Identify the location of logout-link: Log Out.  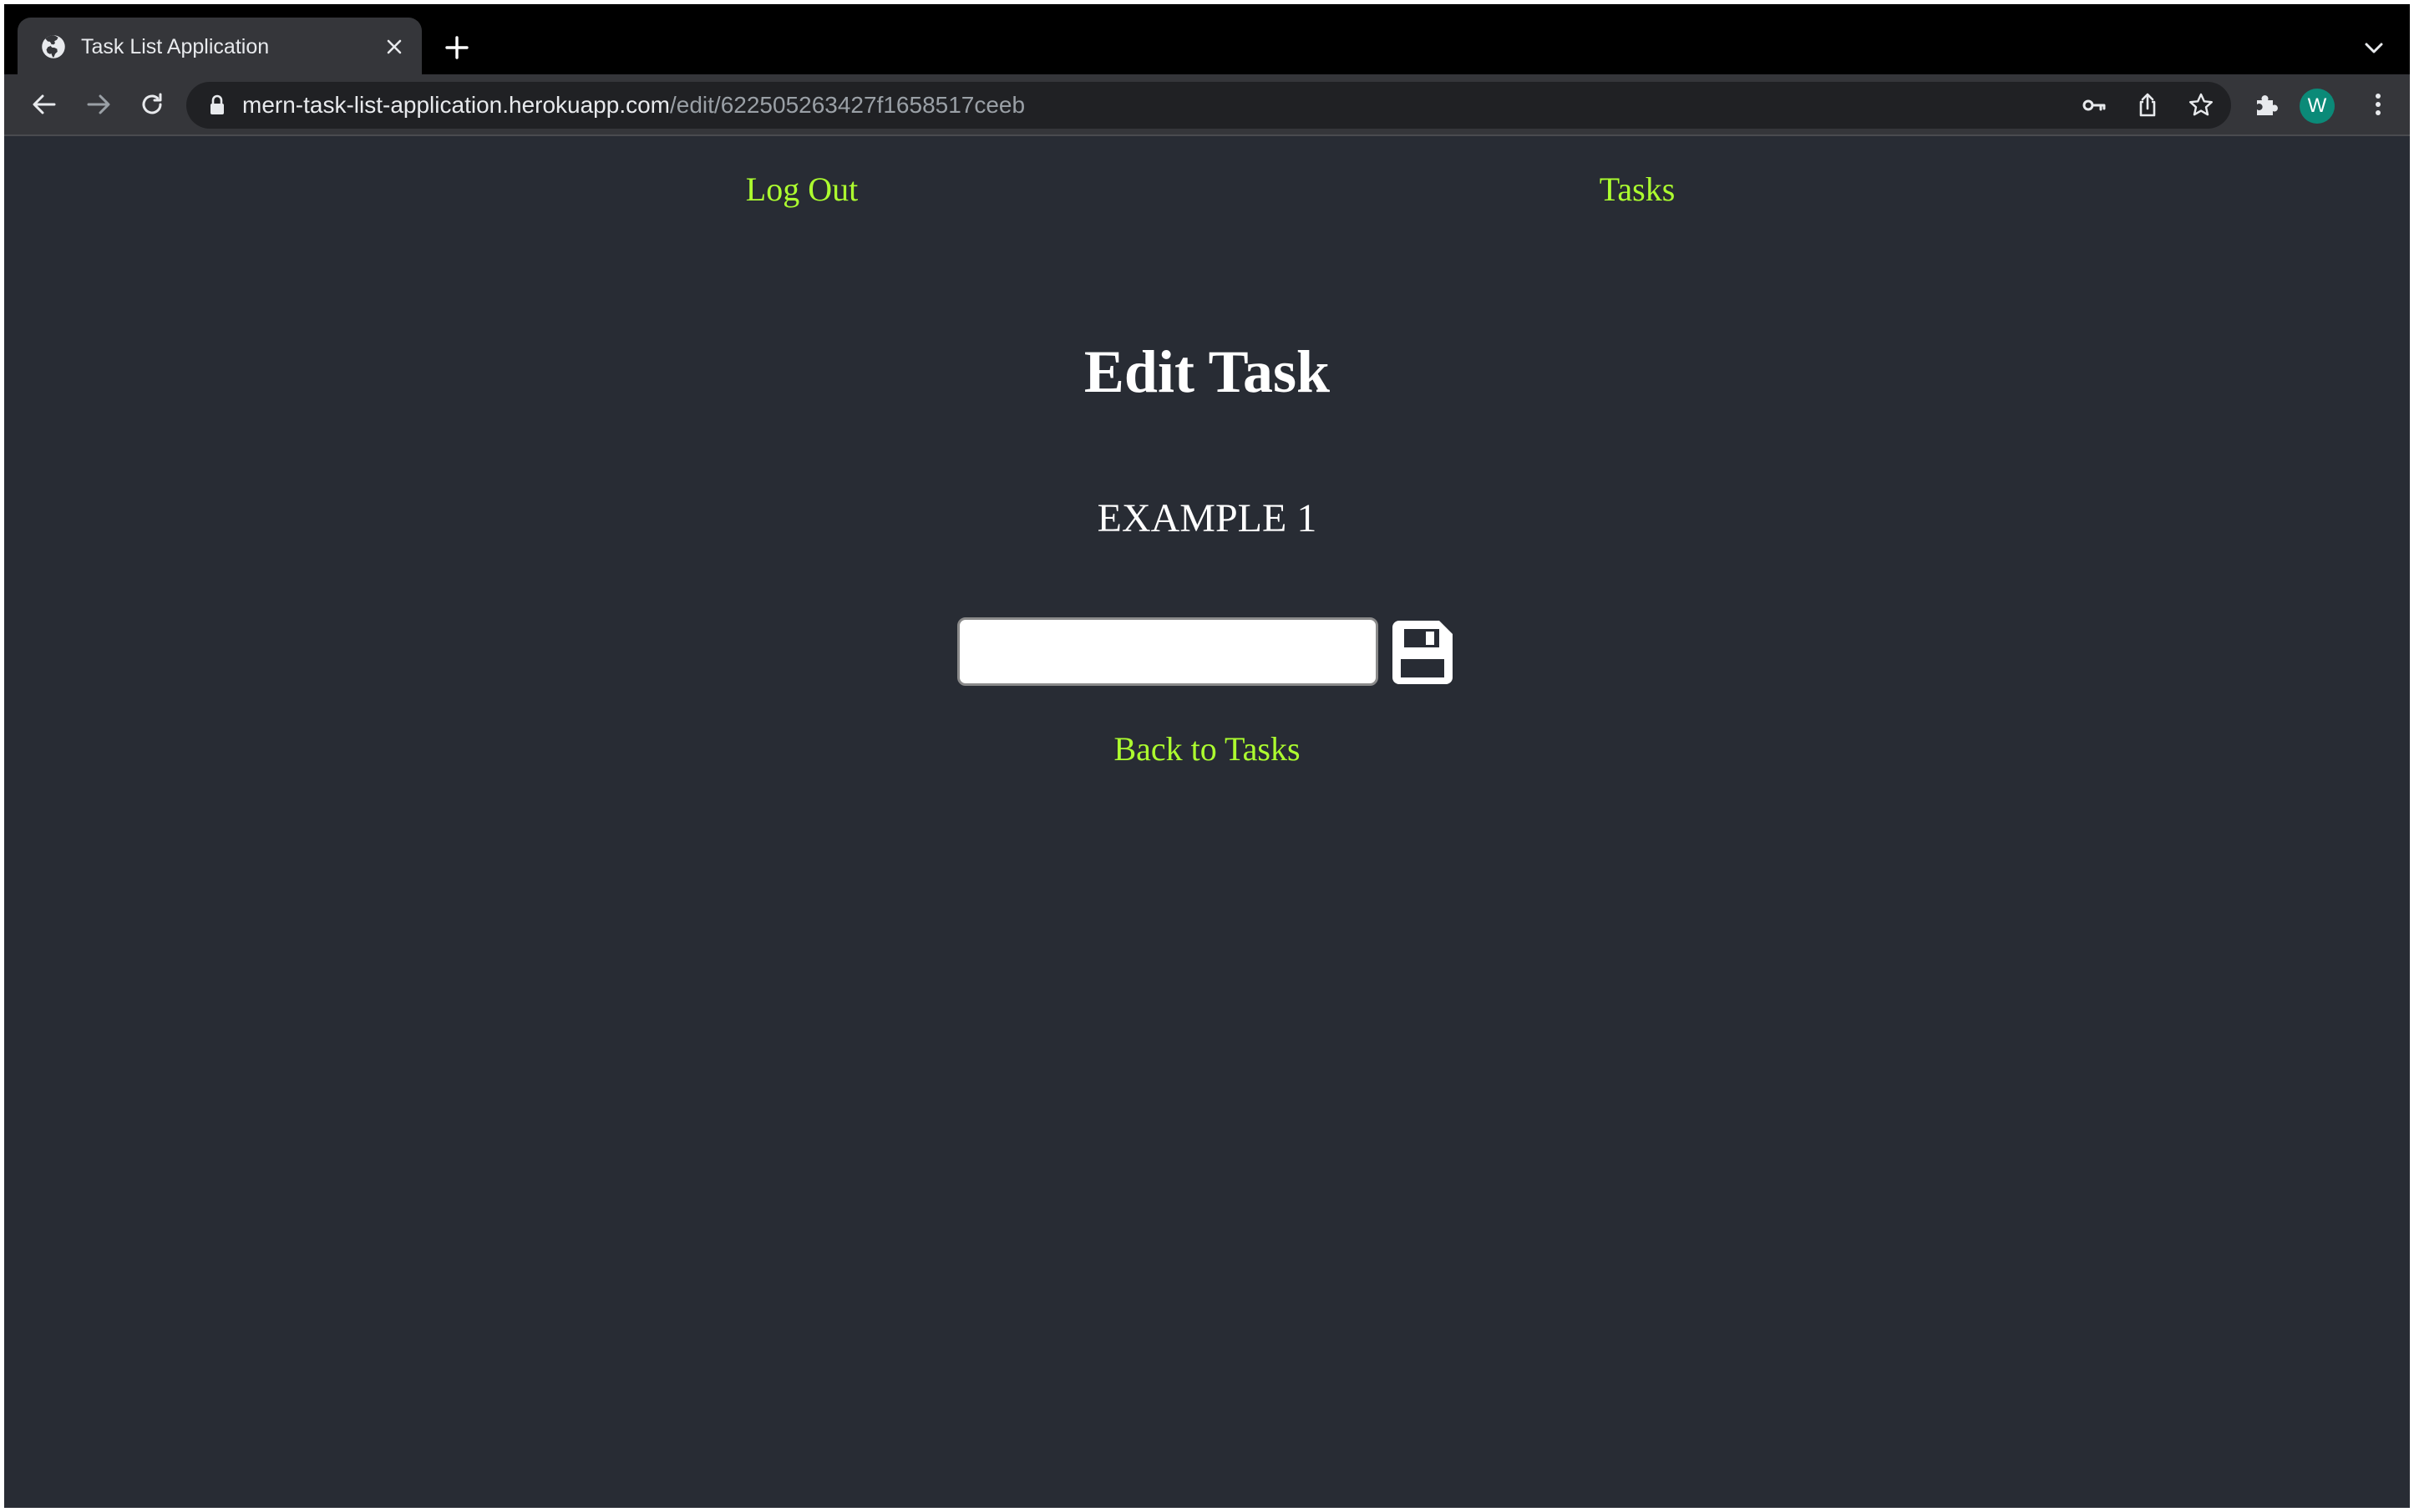
(802, 190).